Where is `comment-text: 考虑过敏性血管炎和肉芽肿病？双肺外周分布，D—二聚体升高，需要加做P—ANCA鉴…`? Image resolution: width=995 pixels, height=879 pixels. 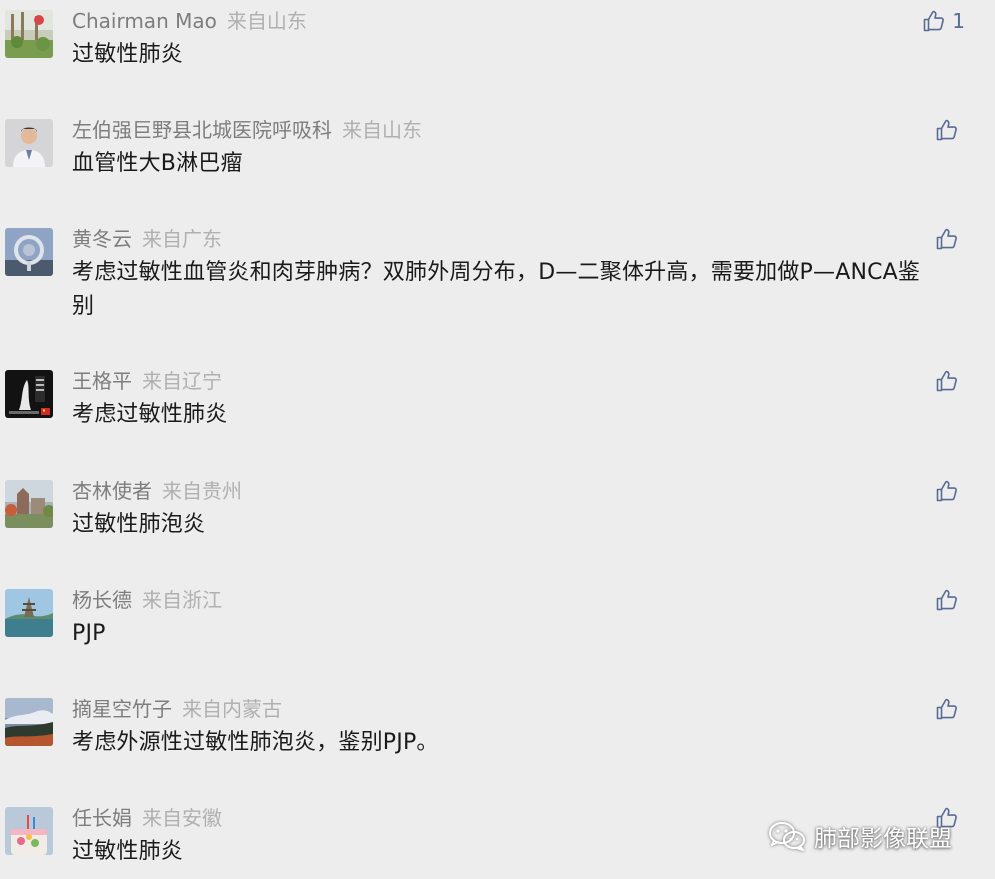 comment-text: 考虑过敏性血管炎和肉芽肿病？双肺外周分布，D—二聚体升高，需要加做P—ANCA鉴… is located at coordinates (496, 289).